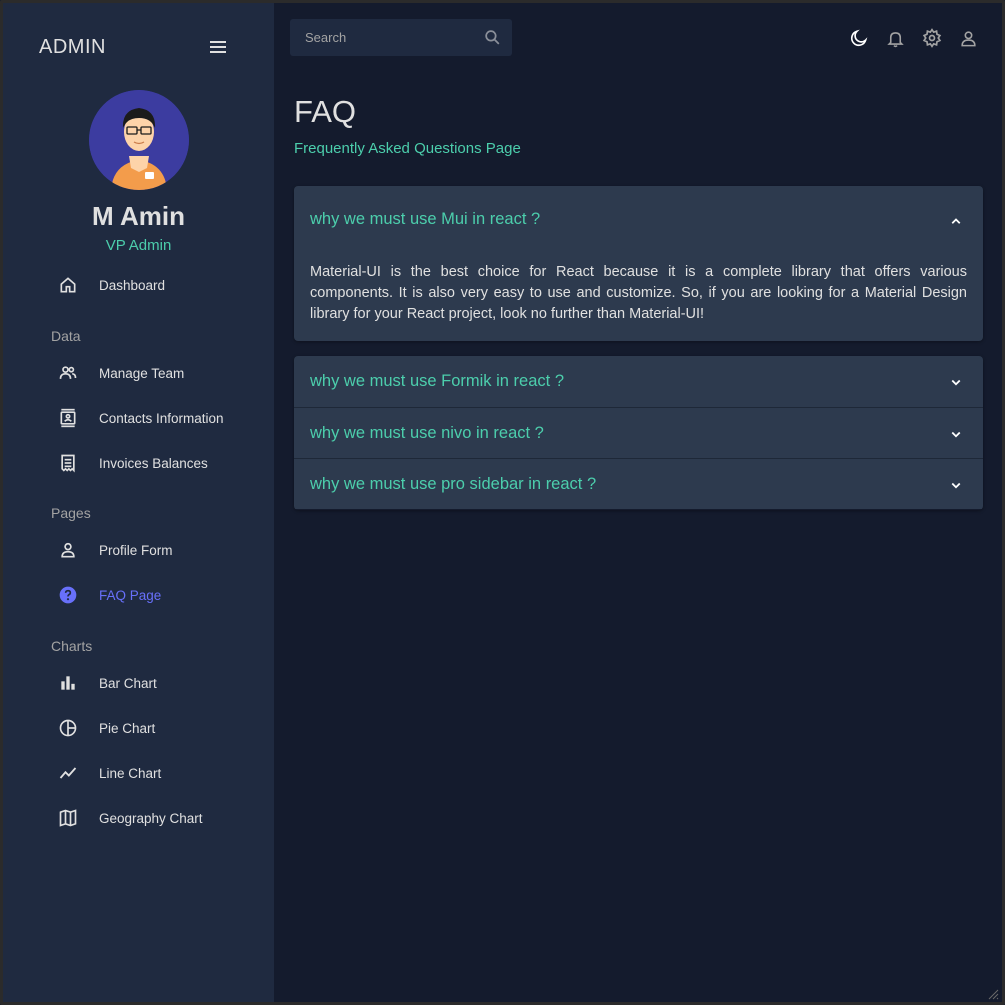 The width and height of the screenshot is (1005, 1005). I want to click on section-data: Data, so click(66, 336).